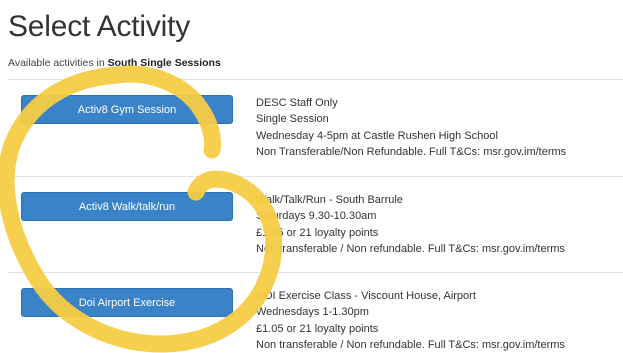  What do you see at coordinates (297, 103) in the screenshot?
I see `detail-line: DESC Staff Only` at bounding box center [297, 103].